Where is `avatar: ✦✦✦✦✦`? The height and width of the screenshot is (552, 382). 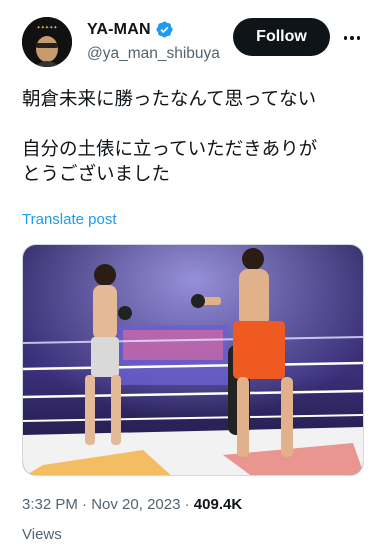 avatar: ✦✦✦✦✦ is located at coordinates (47, 42).